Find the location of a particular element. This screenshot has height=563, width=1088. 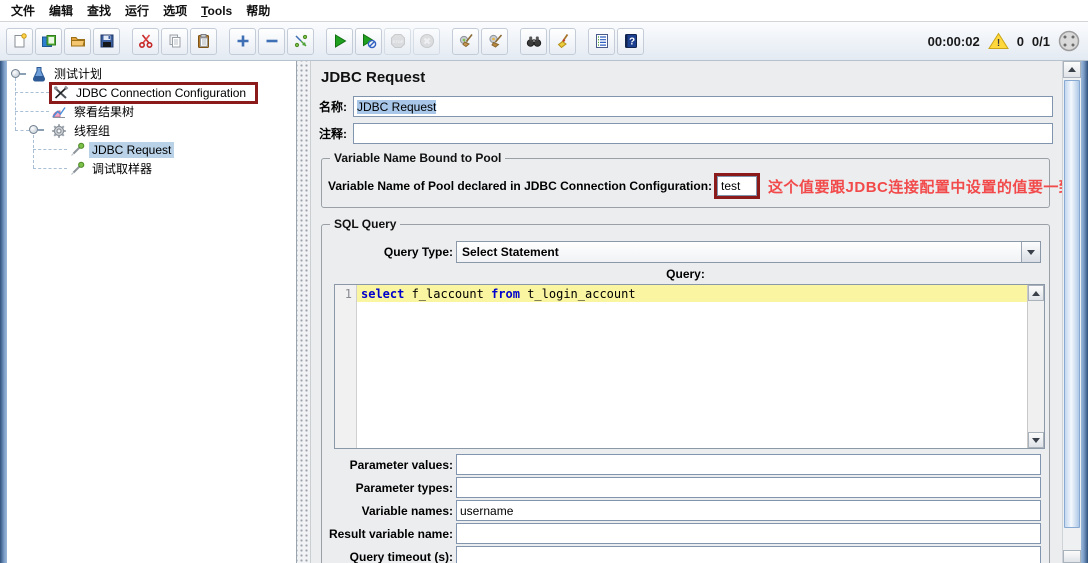

function-helper-button is located at coordinates (601, 41).